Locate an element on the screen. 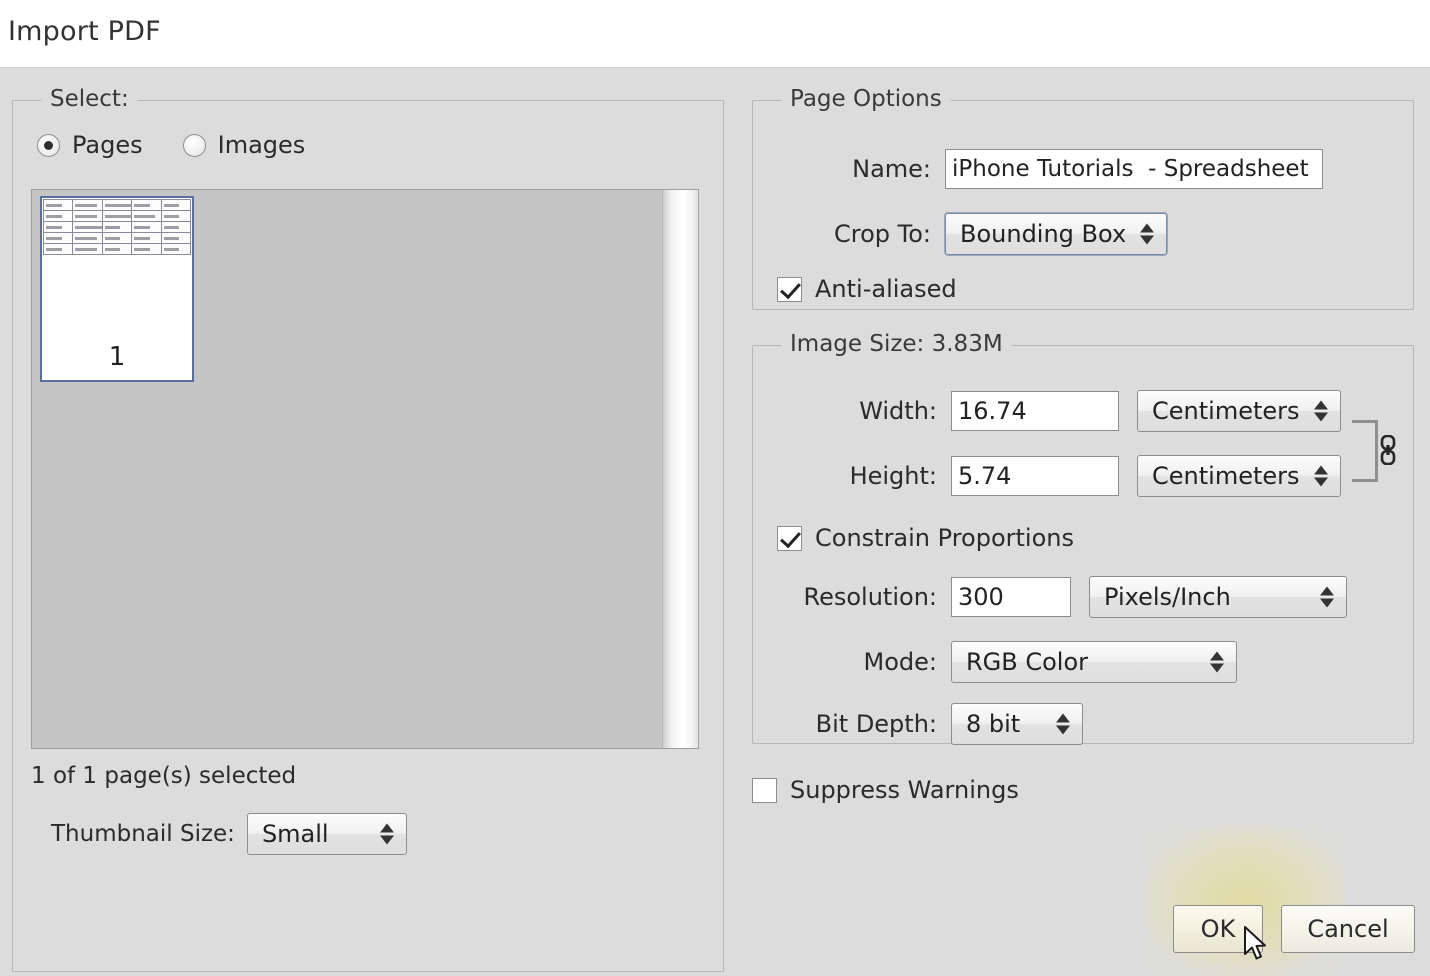 The width and height of the screenshot is (1430, 976). resolution-input is located at coordinates (1011, 597).